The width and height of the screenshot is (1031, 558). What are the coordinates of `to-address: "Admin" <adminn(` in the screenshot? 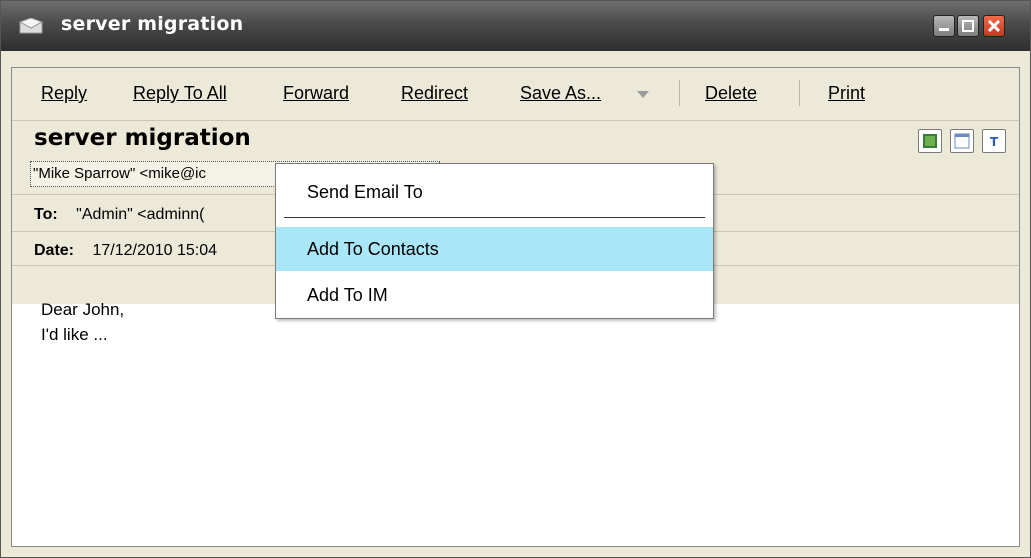 It's located at (140, 214).